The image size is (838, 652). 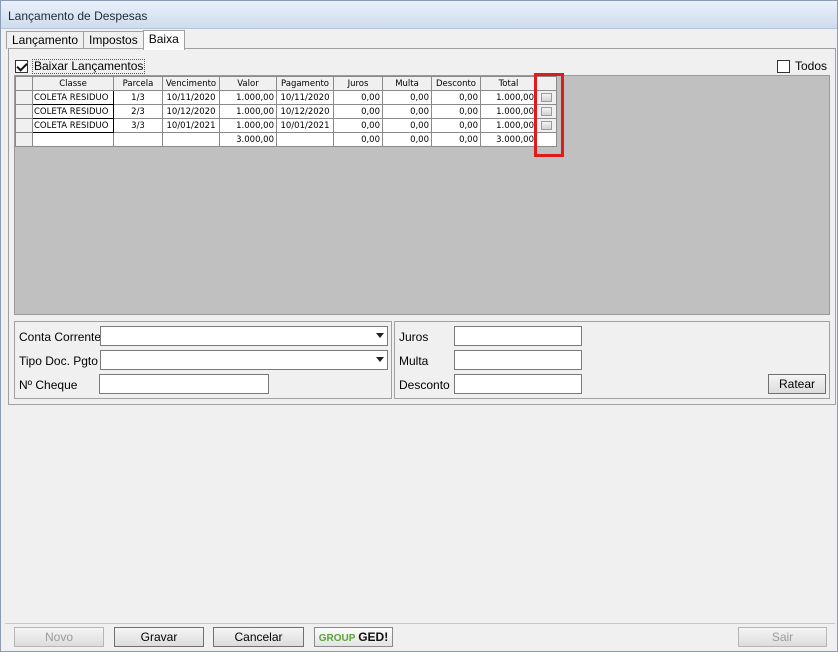 I want to click on baixar-lancamentos-label: Baixar Lançamentos, so click(x=89, y=66).